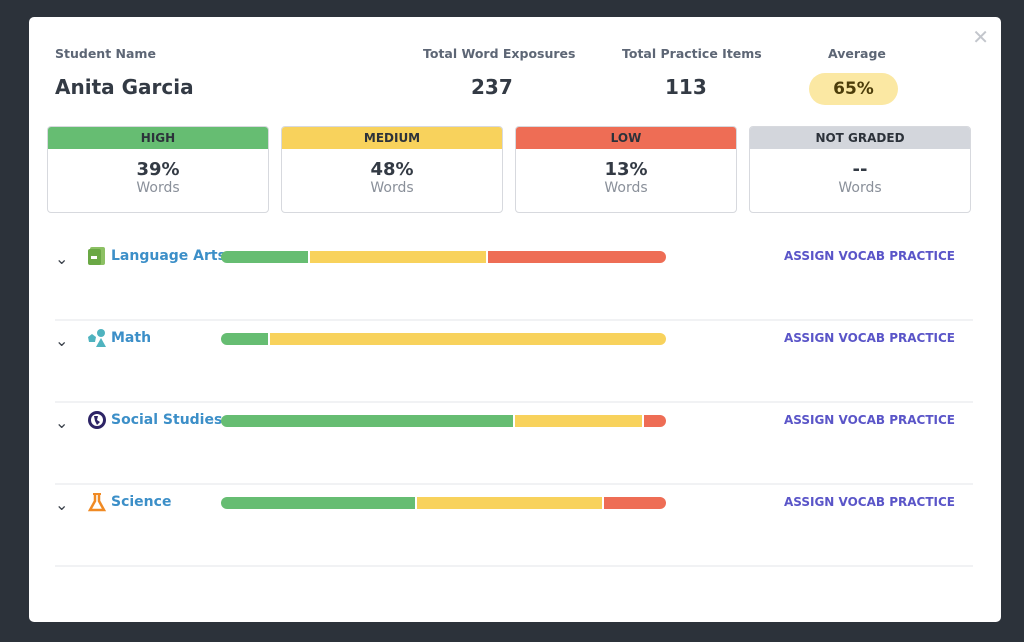 This screenshot has height=642, width=1024. I want to click on average-badge: 65%, so click(853, 89).